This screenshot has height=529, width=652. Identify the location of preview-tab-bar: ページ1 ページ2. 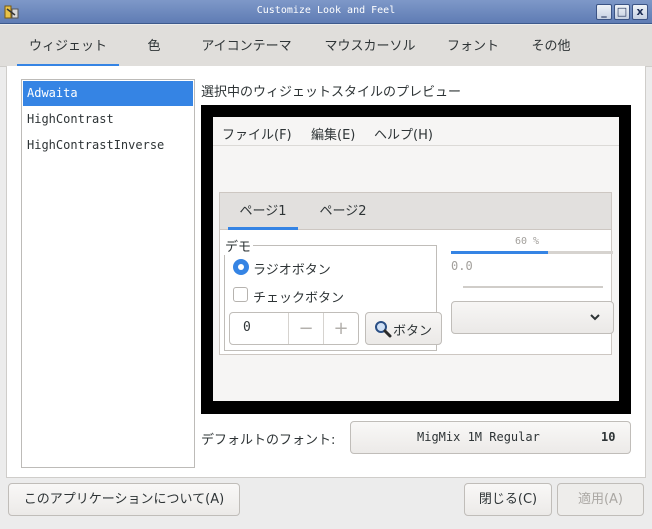
(415, 211).